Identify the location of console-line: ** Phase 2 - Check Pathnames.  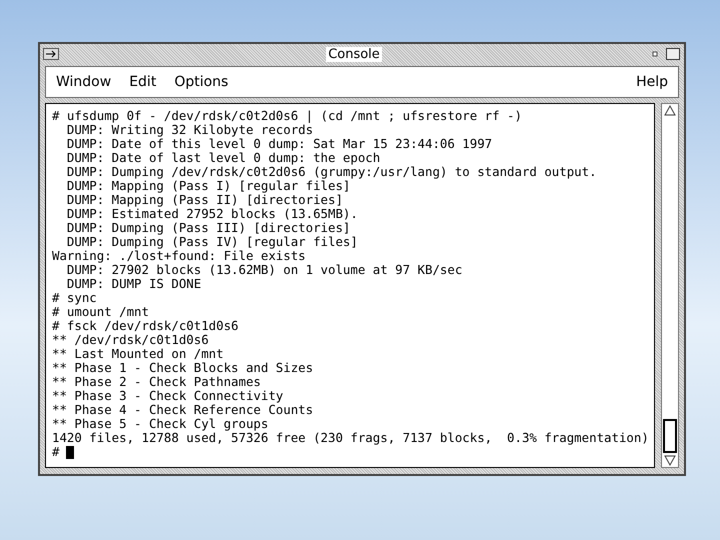
(157, 382).